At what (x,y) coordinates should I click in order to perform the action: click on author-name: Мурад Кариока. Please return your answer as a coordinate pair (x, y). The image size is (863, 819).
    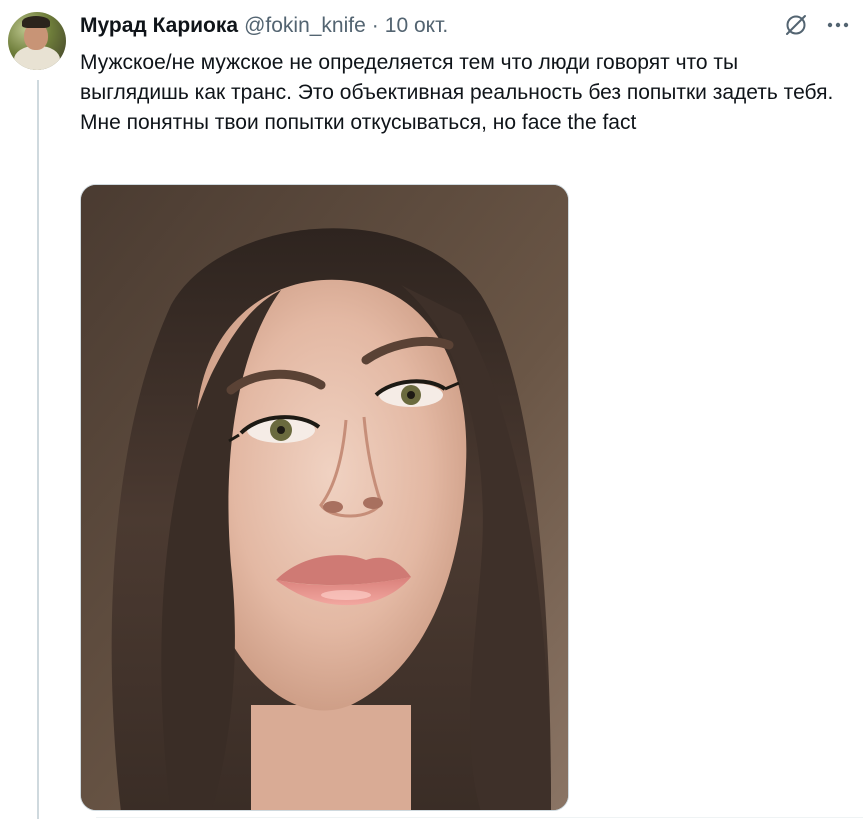
    Looking at the image, I should click on (159, 26).